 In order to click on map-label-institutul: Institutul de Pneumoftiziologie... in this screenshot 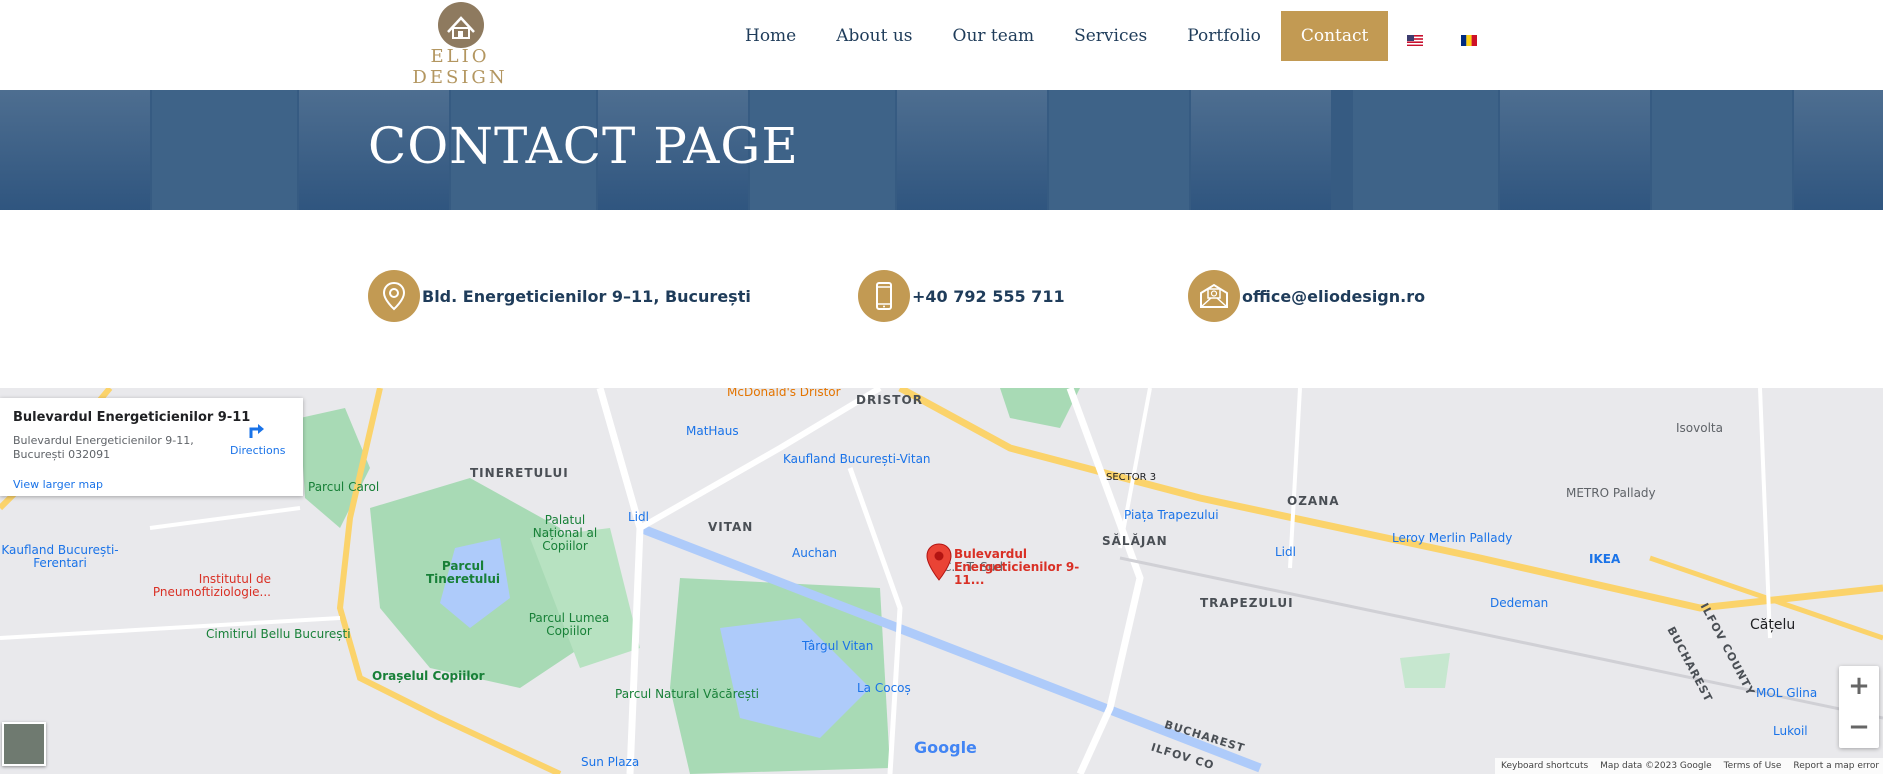, I will do `click(207, 586)`.